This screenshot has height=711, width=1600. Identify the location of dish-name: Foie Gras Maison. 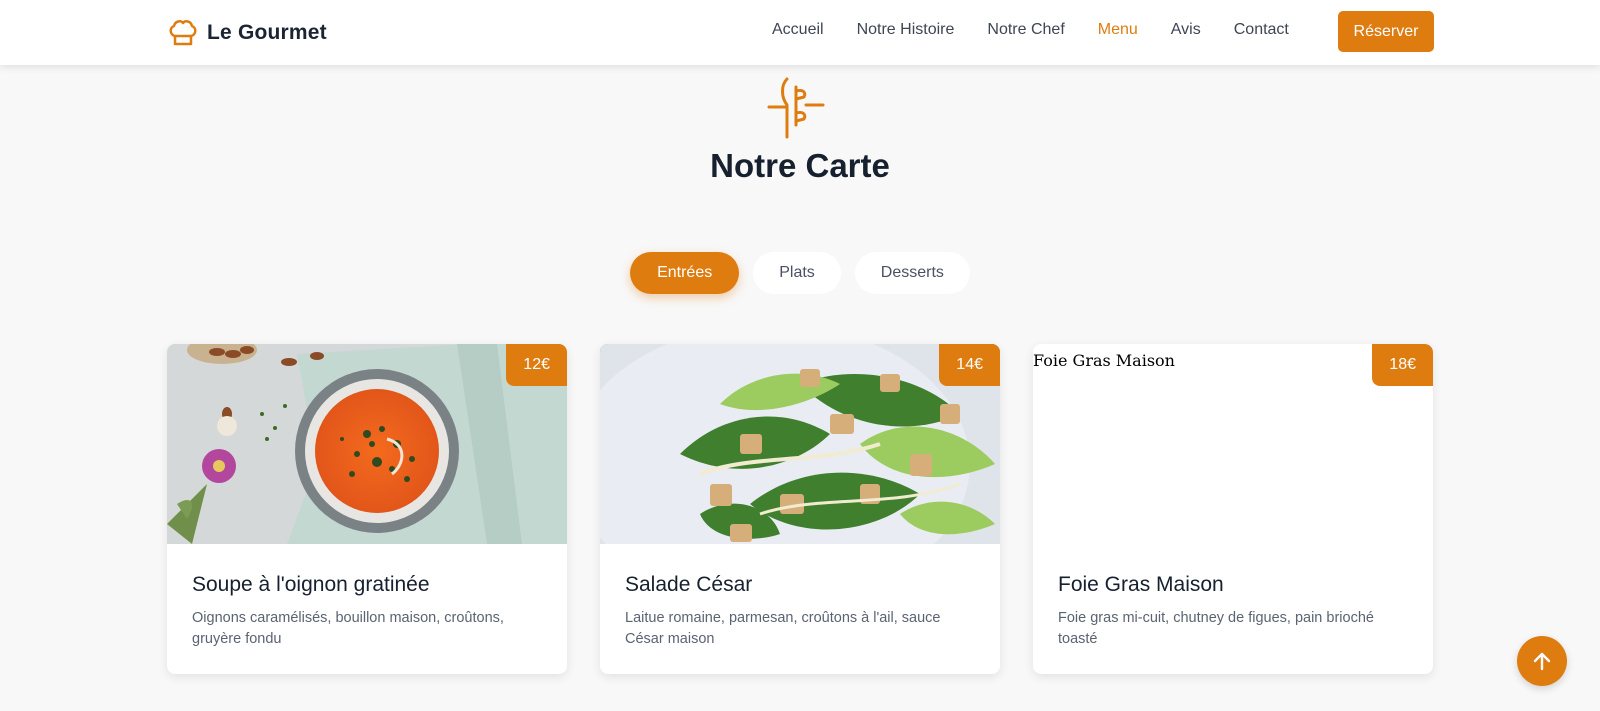
(1141, 584).